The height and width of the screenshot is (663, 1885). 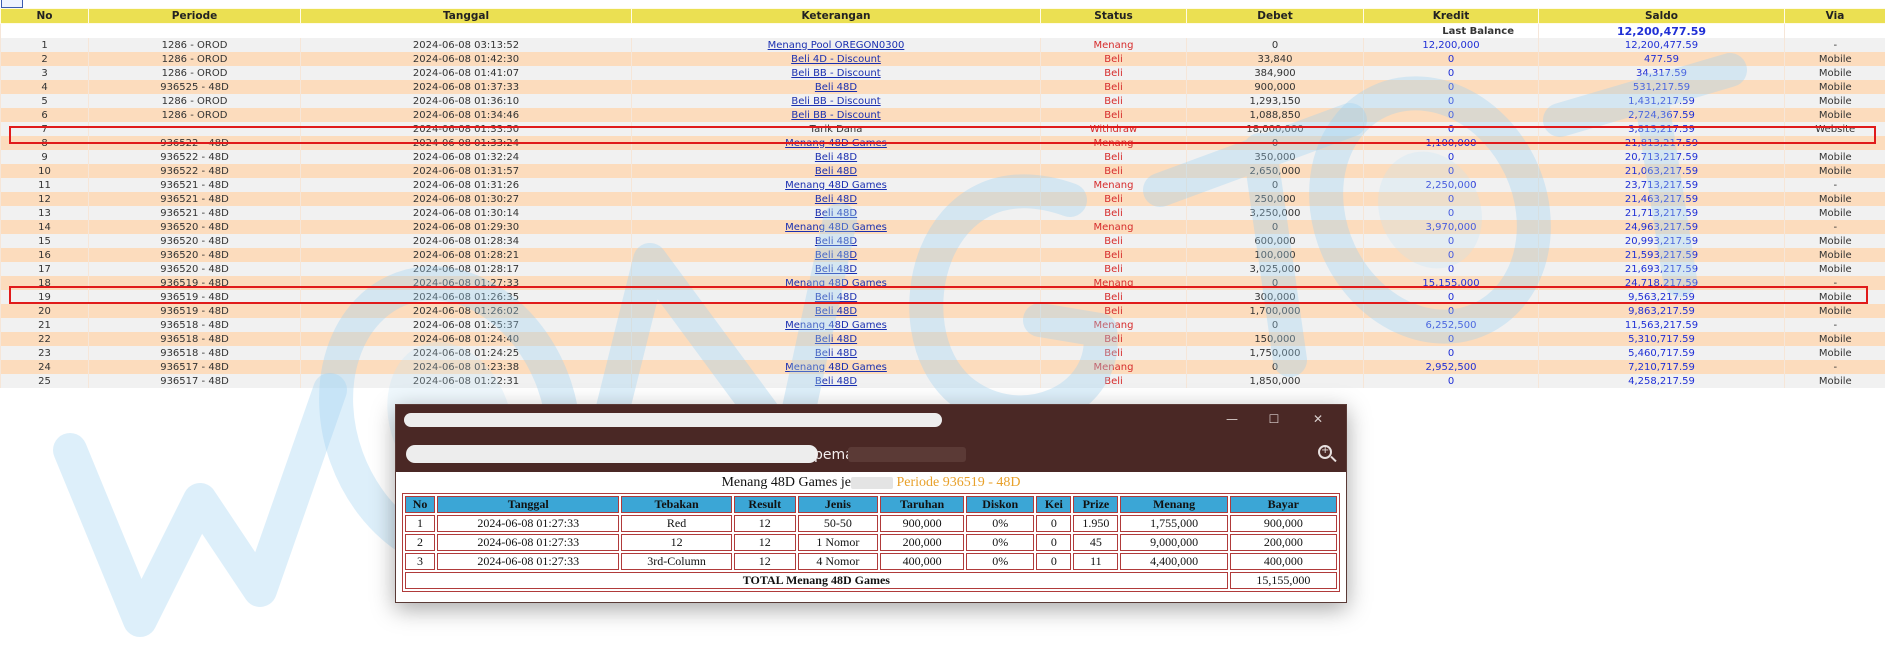 I want to click on cell-via: Website, so click(x=1834, y=129).